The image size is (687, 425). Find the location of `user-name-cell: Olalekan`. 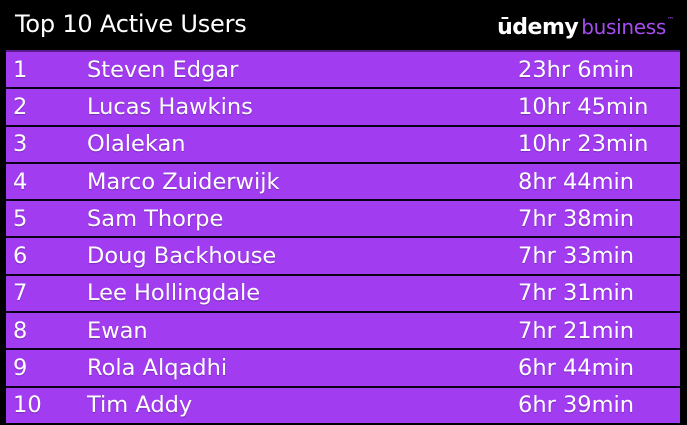

user-name-cell: Olalekan is located at coordinates (136, 144).